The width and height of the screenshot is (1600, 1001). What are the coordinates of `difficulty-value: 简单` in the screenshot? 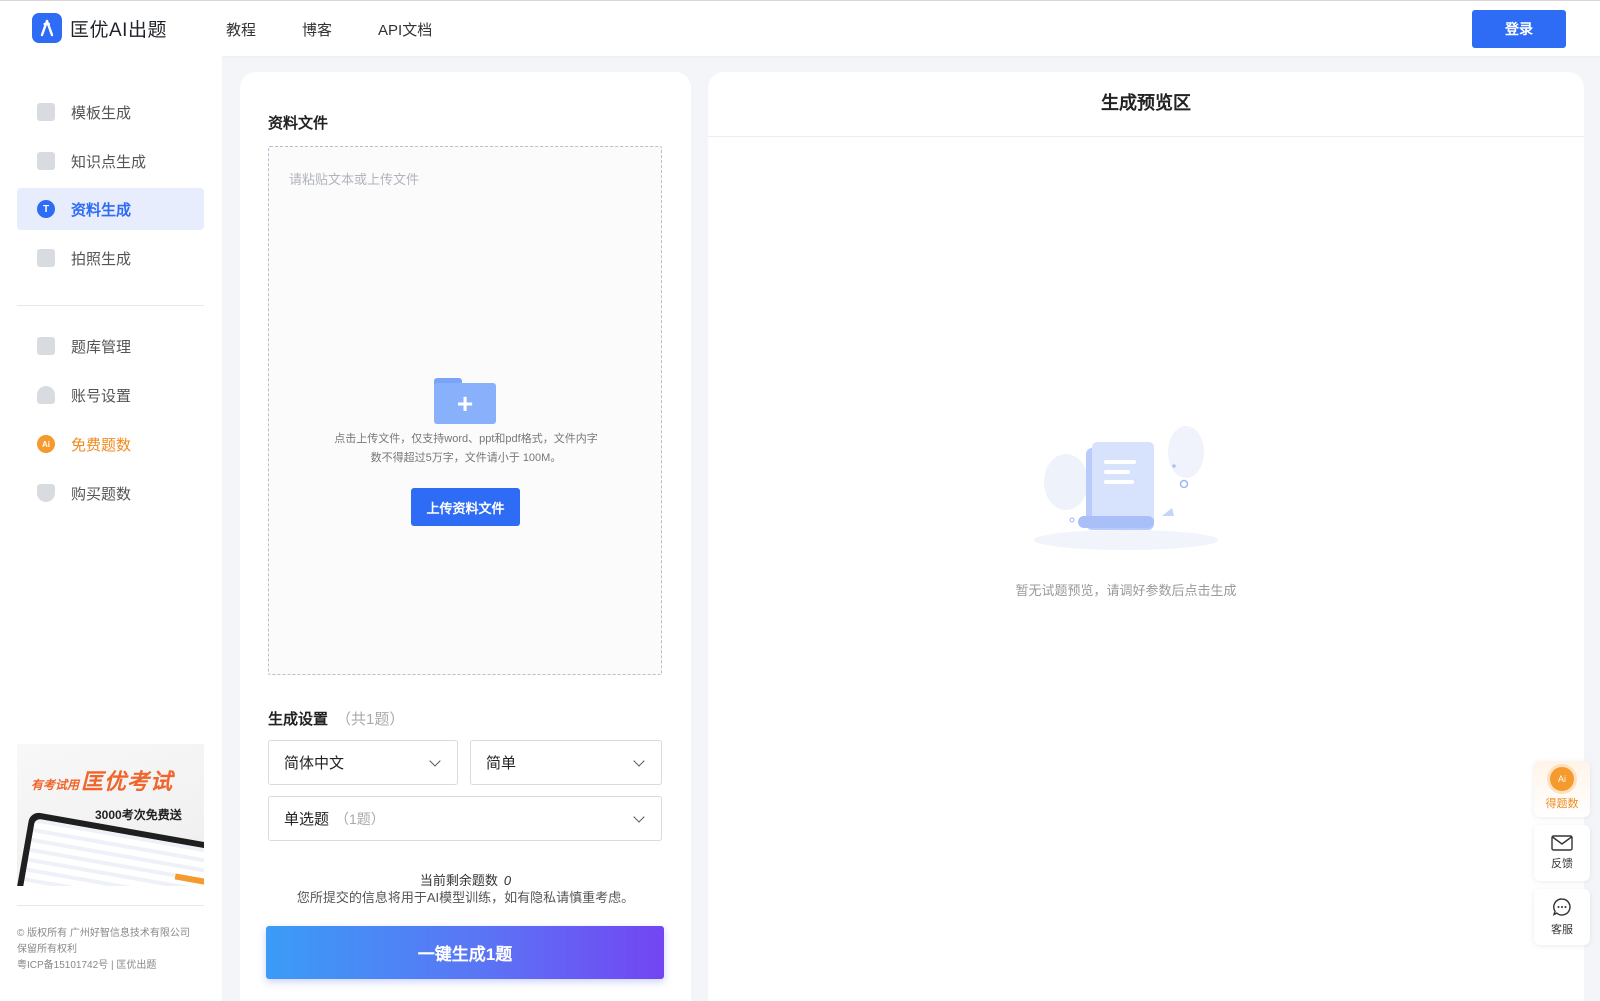 It's located at (501, 763).